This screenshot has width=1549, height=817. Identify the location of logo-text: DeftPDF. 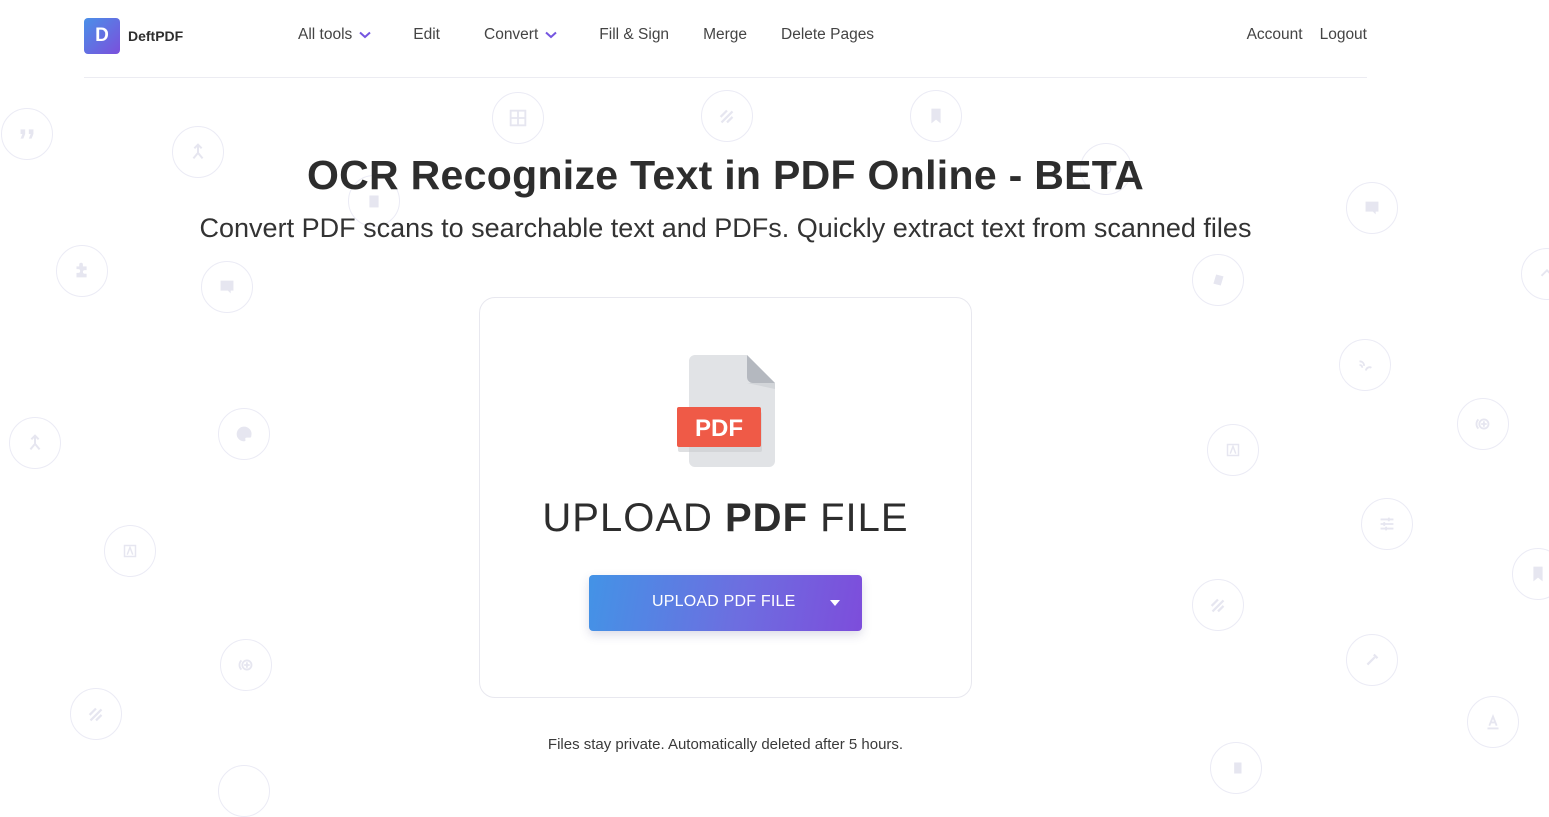
(156, 36).